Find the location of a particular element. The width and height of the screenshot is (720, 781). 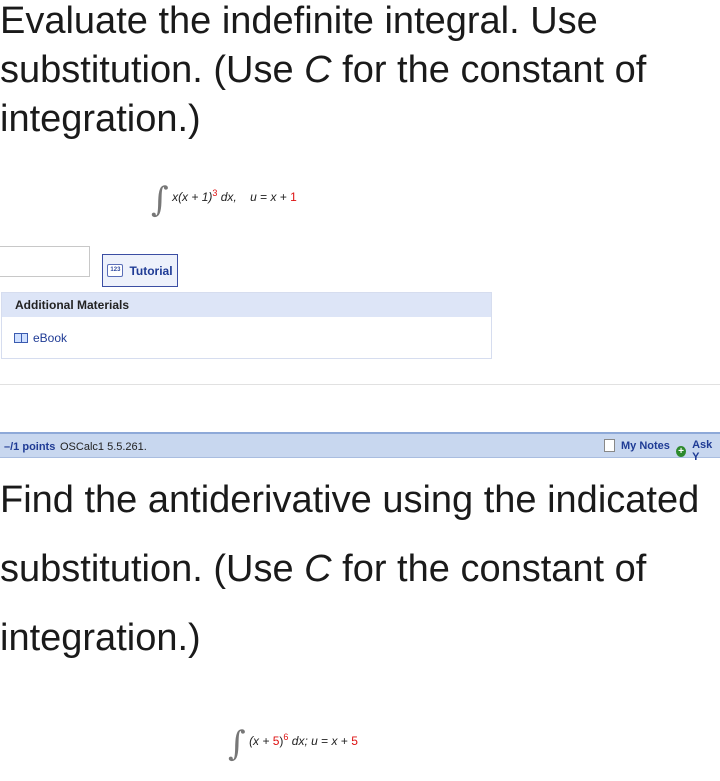

ebook-link: eBook is located at coordinates (40, 338).